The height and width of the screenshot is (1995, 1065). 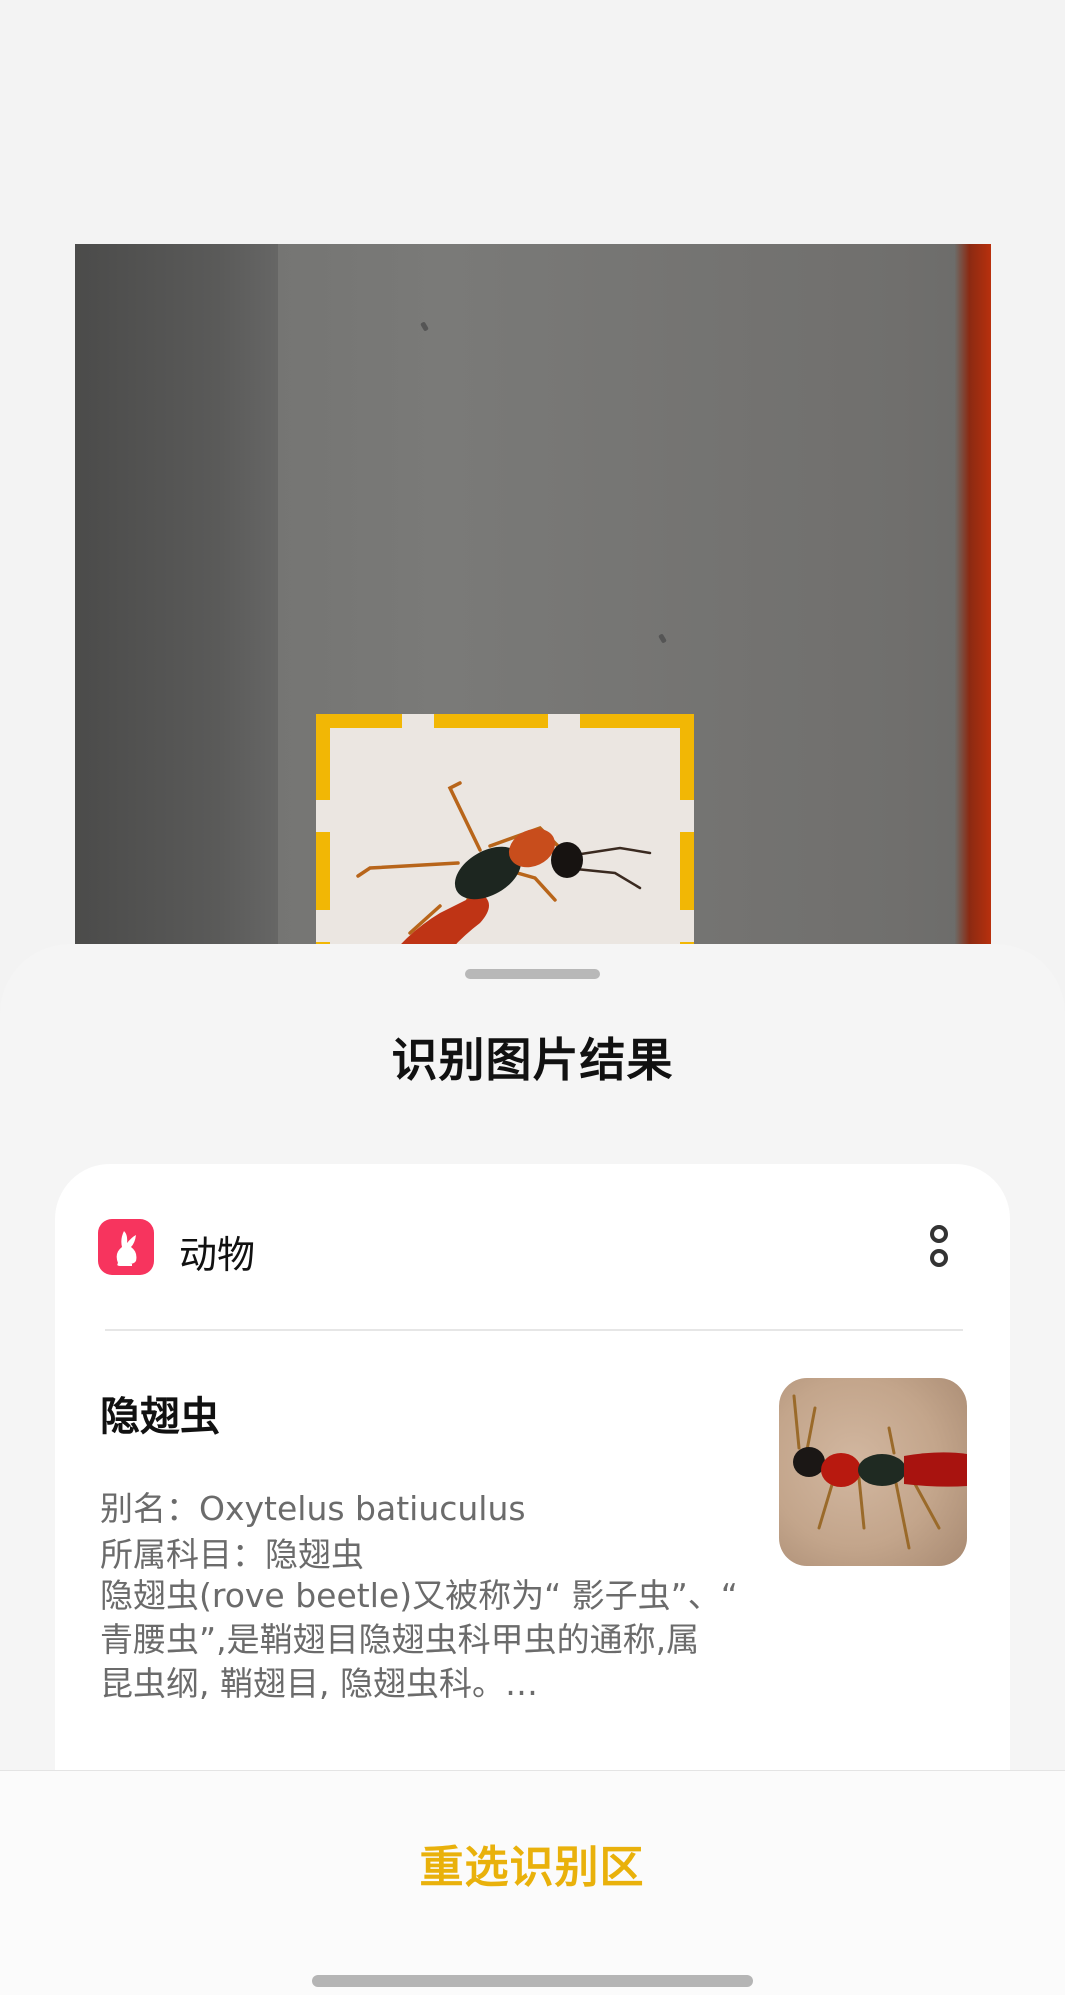 What do you see at coordinates (534, 1330) in the screenshot?
I see `divider` at bounding box center [534, 1330].